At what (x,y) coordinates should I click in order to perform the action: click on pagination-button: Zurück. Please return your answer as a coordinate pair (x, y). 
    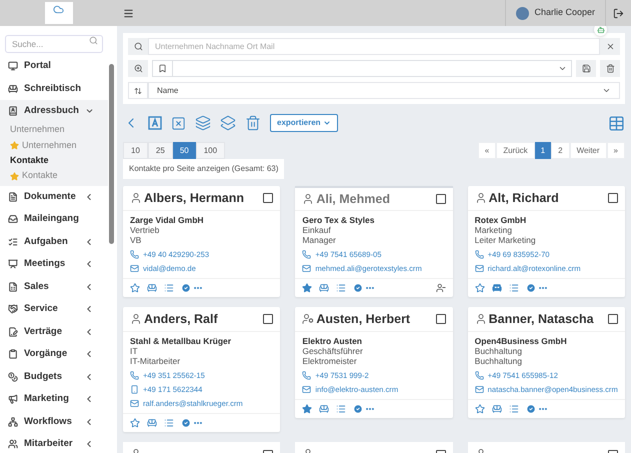
    Looking at the image, I should click on (515, 150).